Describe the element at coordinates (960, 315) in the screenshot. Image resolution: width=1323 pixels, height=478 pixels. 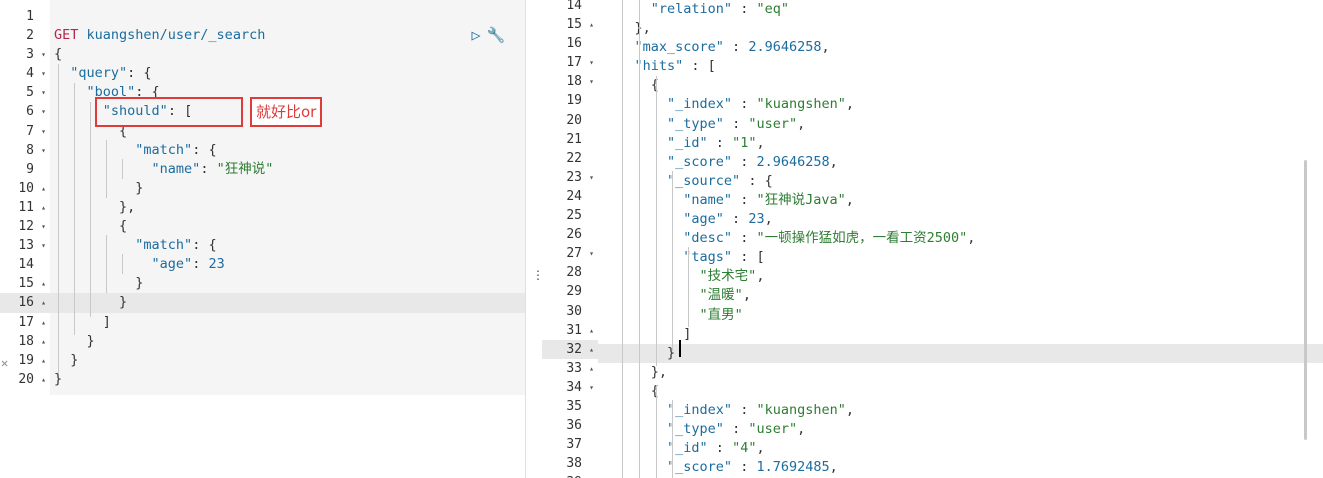
I see `code-line: "直男"` at that location.